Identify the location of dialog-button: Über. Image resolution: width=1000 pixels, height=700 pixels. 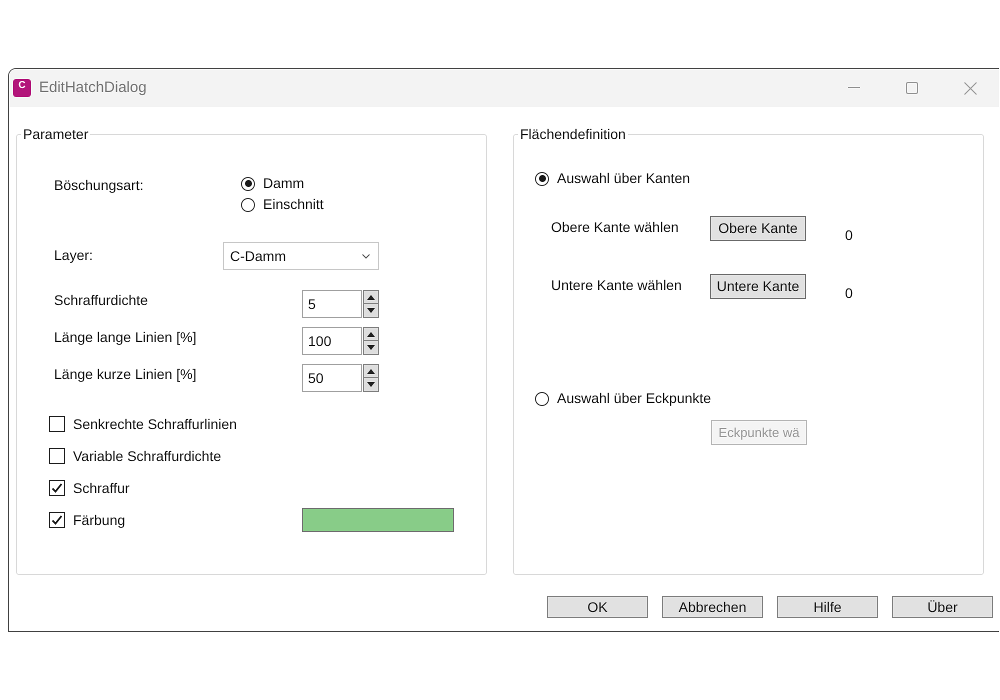
(942, 607).